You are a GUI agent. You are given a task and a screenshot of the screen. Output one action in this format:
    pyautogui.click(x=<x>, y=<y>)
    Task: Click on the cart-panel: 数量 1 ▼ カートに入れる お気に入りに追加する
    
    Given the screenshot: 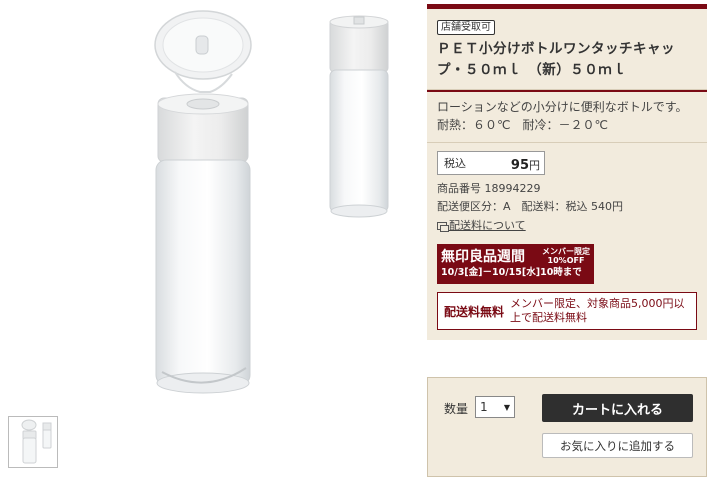 What is the action you would take?
    pyautogui.click(x=567, y=427)
    